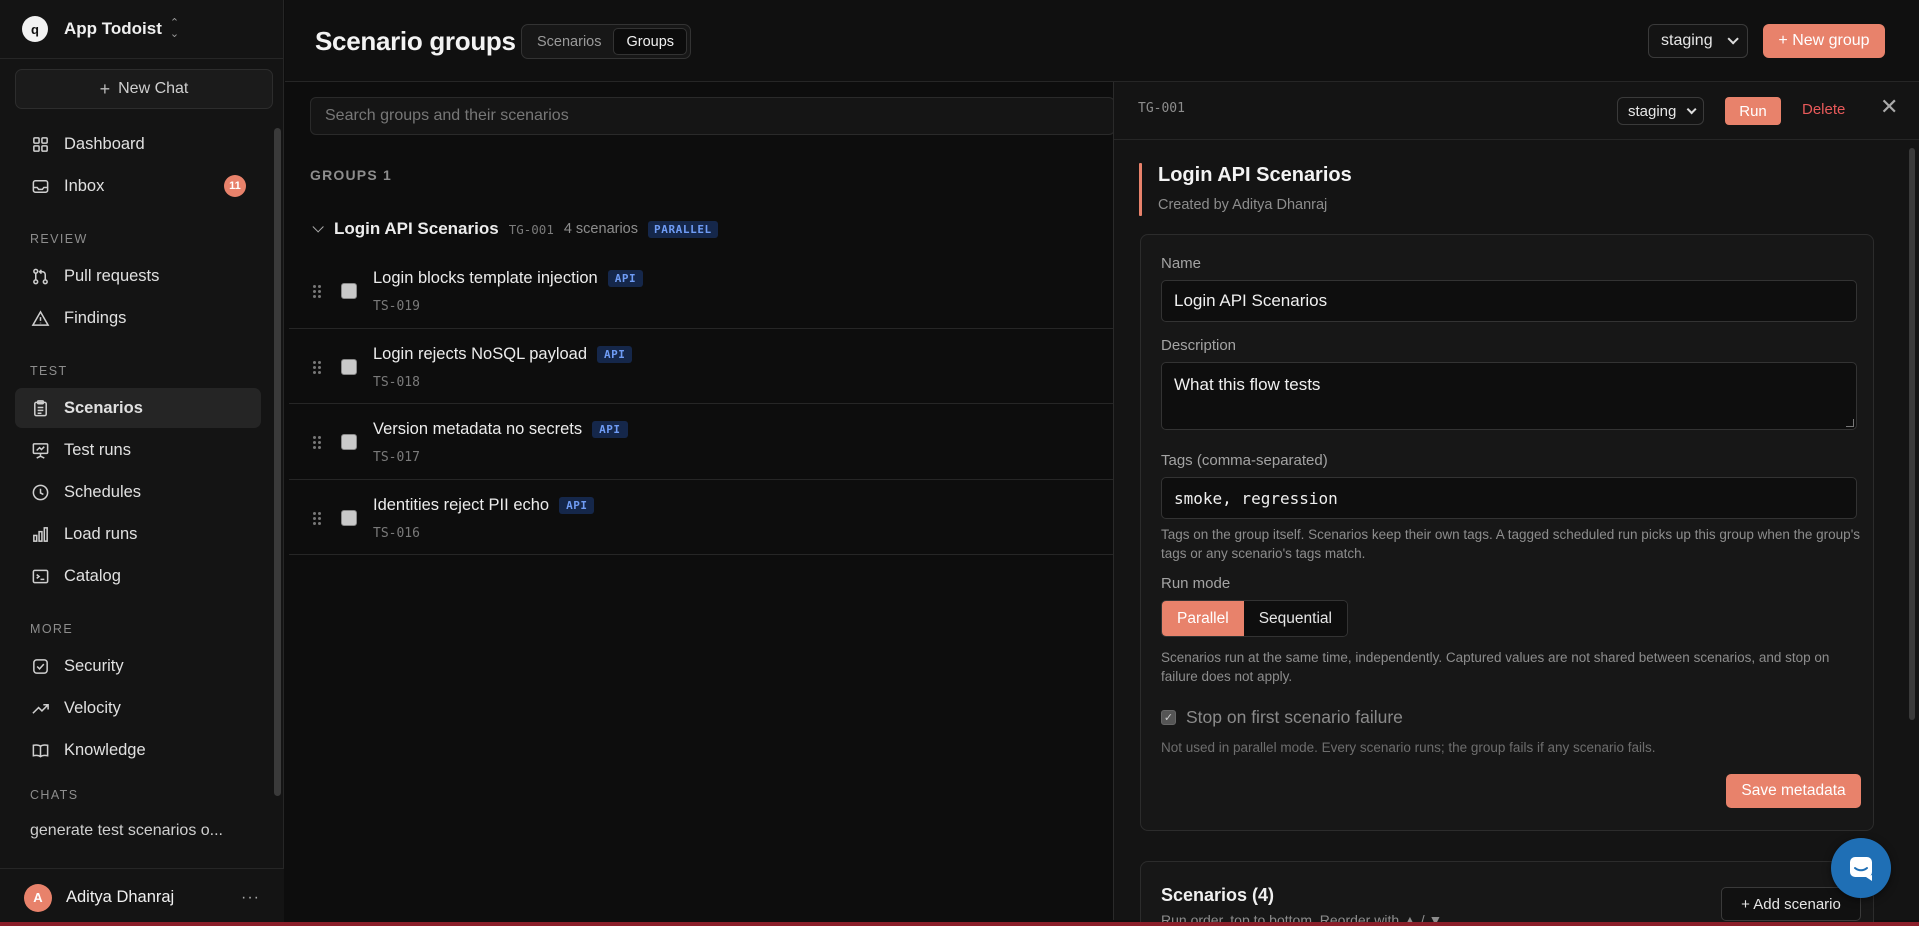 This screenshot has height=926, width=1919. What do you see at coordinates (277, 462) in the screenshot?
I see `sidebar-scrollbar` at bounding box center [277, 462].